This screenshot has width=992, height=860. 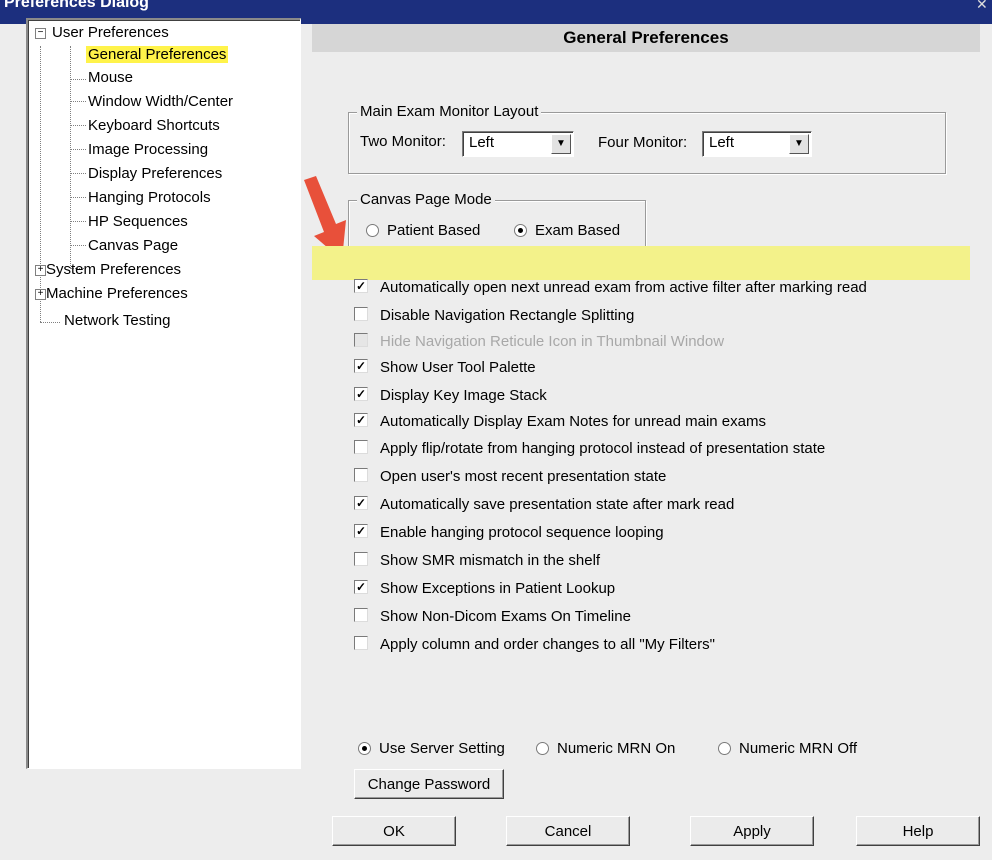 I want to click on monitor-layout-legend: Main Exam Monitor Layout, so click(x=449, y=112).